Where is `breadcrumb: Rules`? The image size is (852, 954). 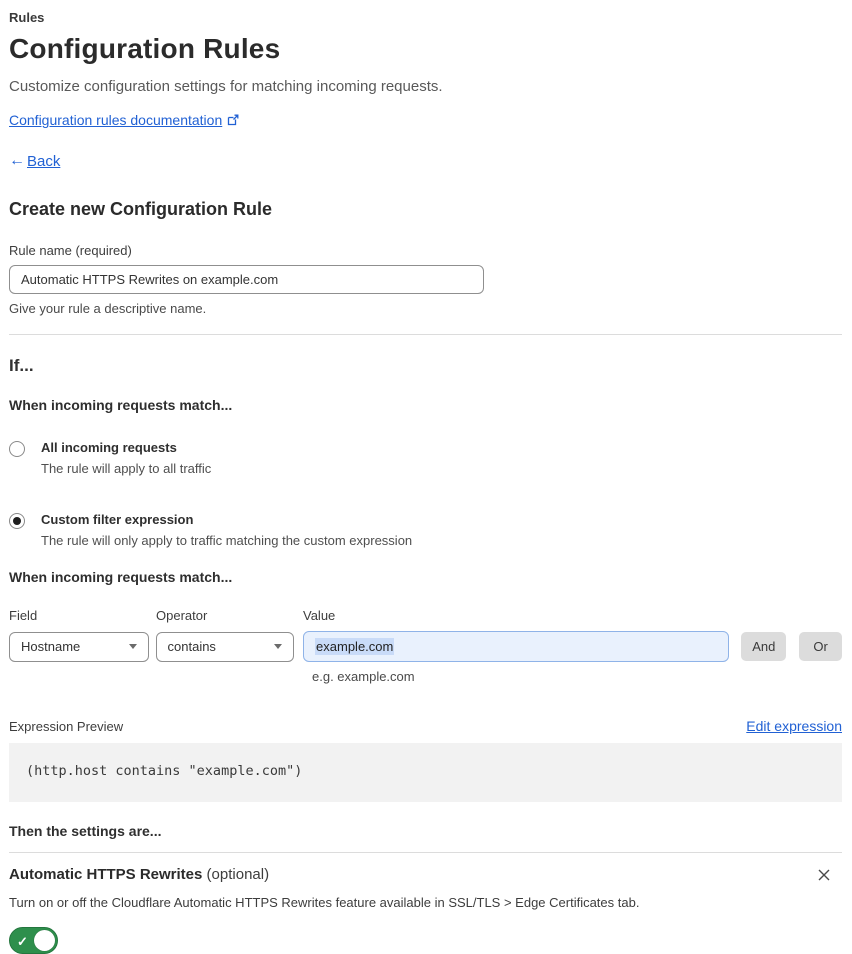 breadcrumb: Rules is located at coordinates (27, 17).